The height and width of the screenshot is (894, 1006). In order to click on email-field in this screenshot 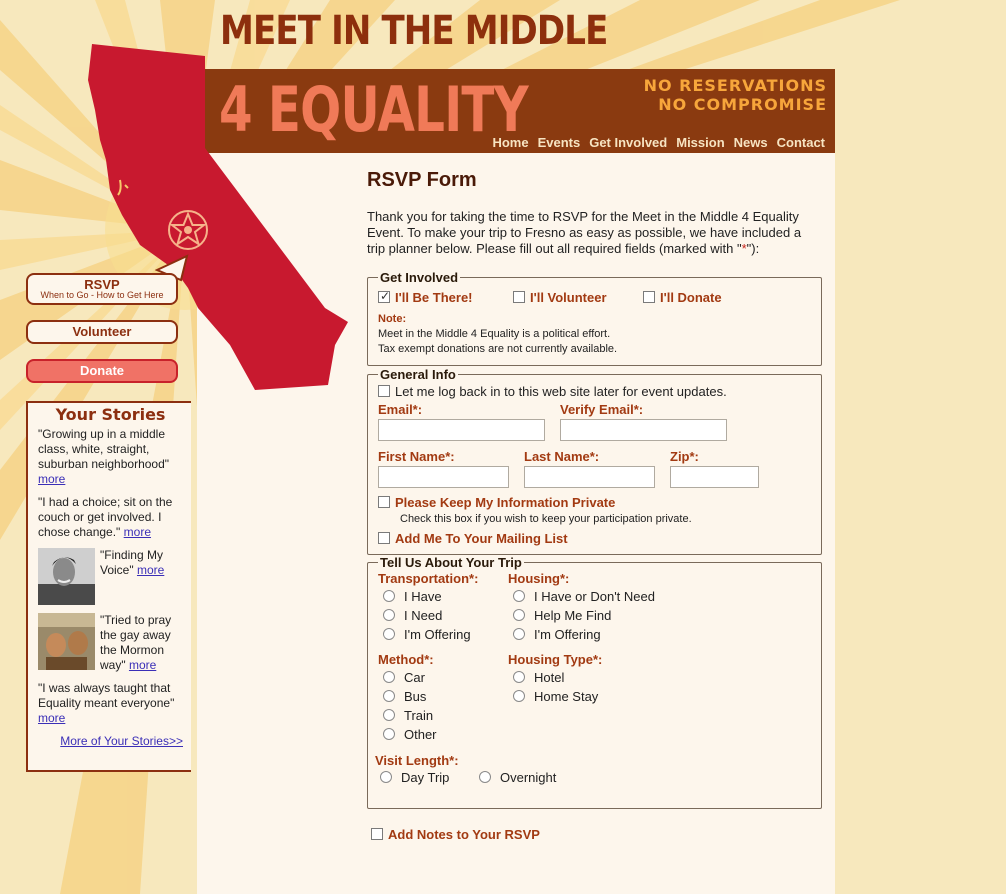, I will do `click(461, 430)`.